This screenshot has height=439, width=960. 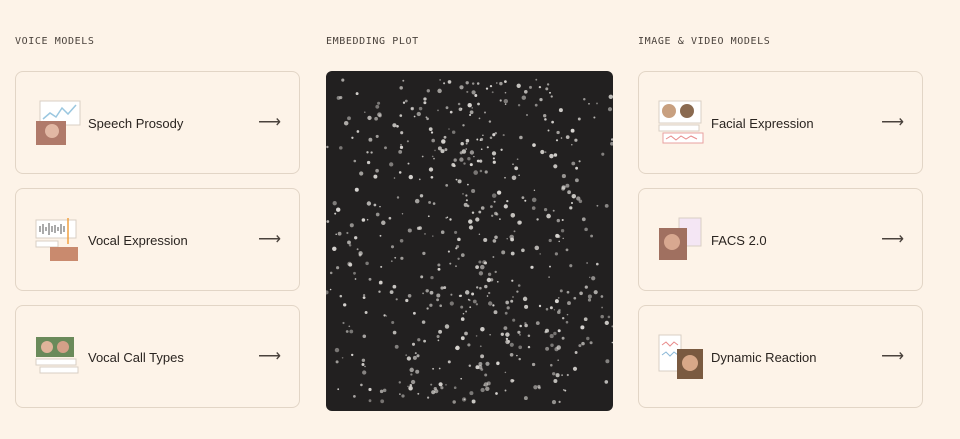 What do you see at coordinates (157, 356) in the screenshot?
I see `vocal-call-types-card: Vocal Call Types ⟶` at bounding box center [157, 356].